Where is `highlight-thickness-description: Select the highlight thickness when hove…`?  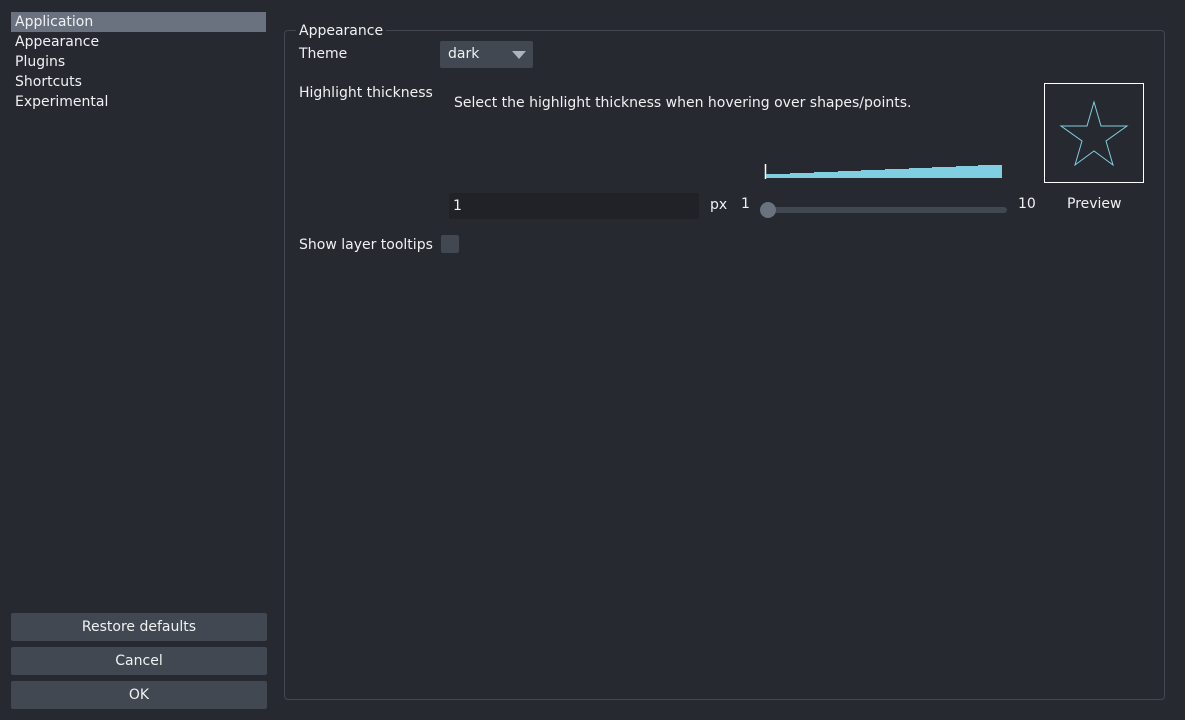
highlight-thickness-description: Select the highlight thickness when hove… is located at coordinates (683, 103).